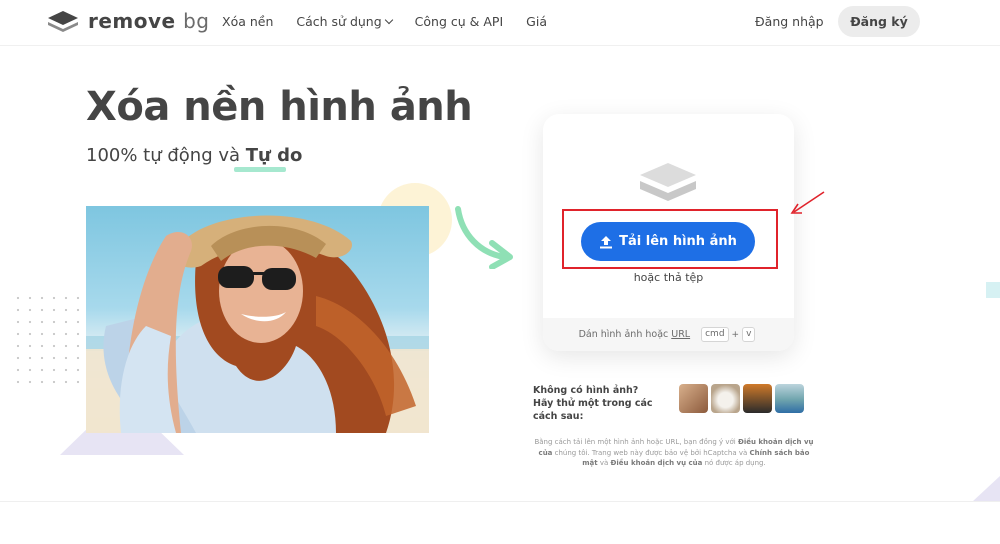 Image resolution: width=1000 pixels, height=544 pixels. What do you see at coordinates (741, 398) in the screenshot?
I see `sample-thumbnails` at bounding box center [741, 398].